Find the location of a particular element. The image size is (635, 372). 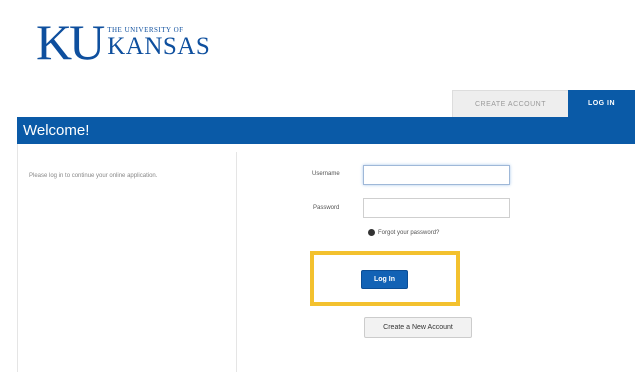

panel-divider is located at coordinates (236, 262).